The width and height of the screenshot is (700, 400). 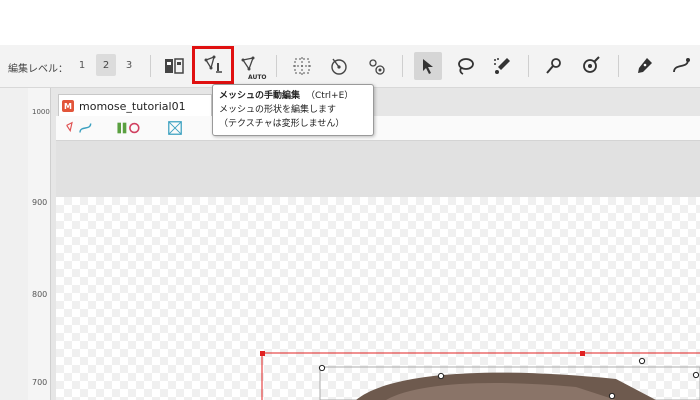 I want to click on main-toolbar: 編集レベル： 1 2 3 AUTO, so click(x=350, y=66).